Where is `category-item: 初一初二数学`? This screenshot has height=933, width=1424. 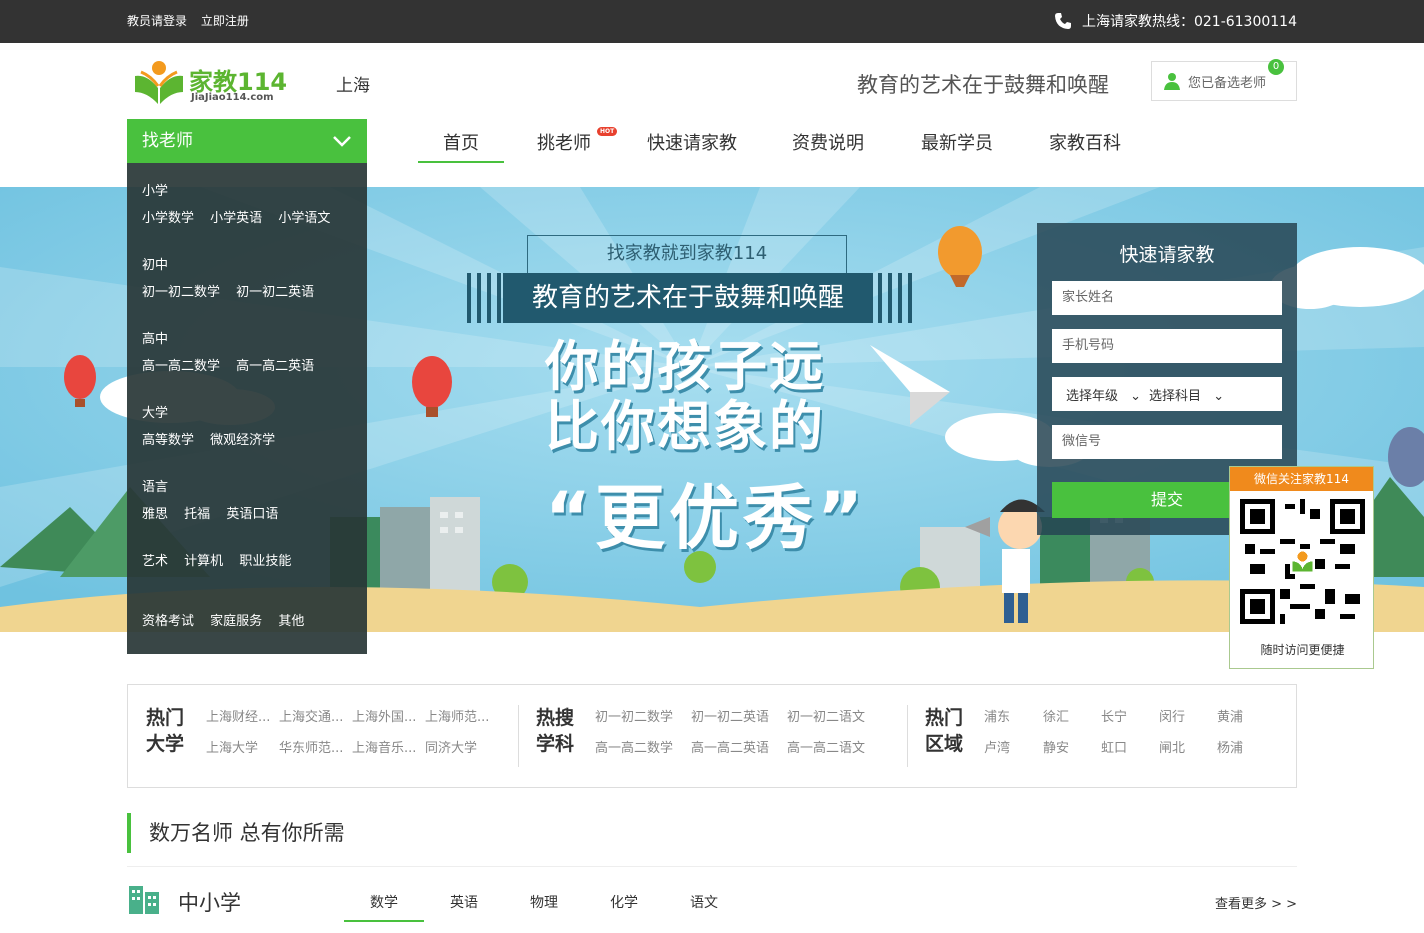 category-item: 初一初二数学 is located at coordinates (181, 292).